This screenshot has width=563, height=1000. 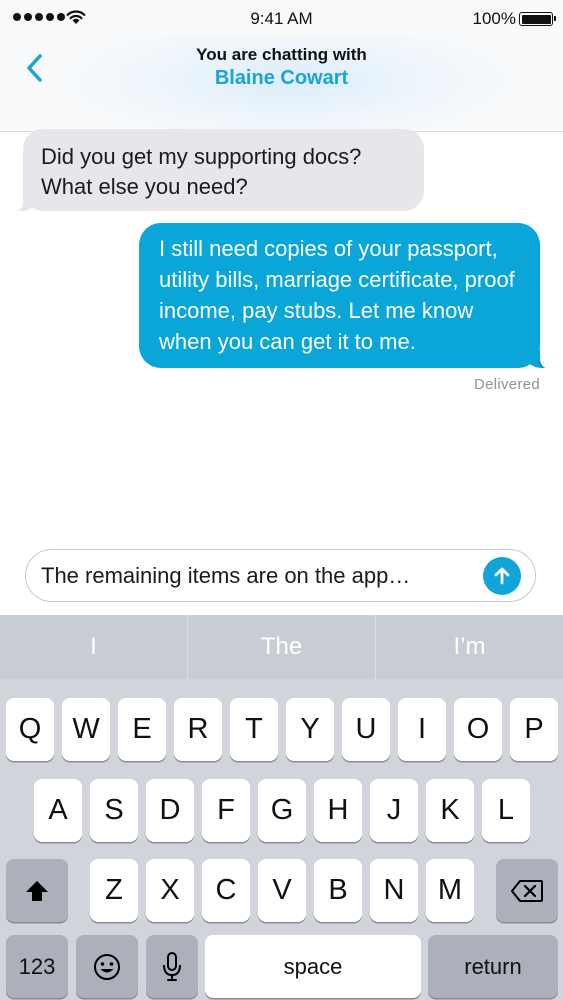 What do you see at coordinates (170, 890) in the screenshot?
I see `key-x: X` at bounding box center [170, 890].